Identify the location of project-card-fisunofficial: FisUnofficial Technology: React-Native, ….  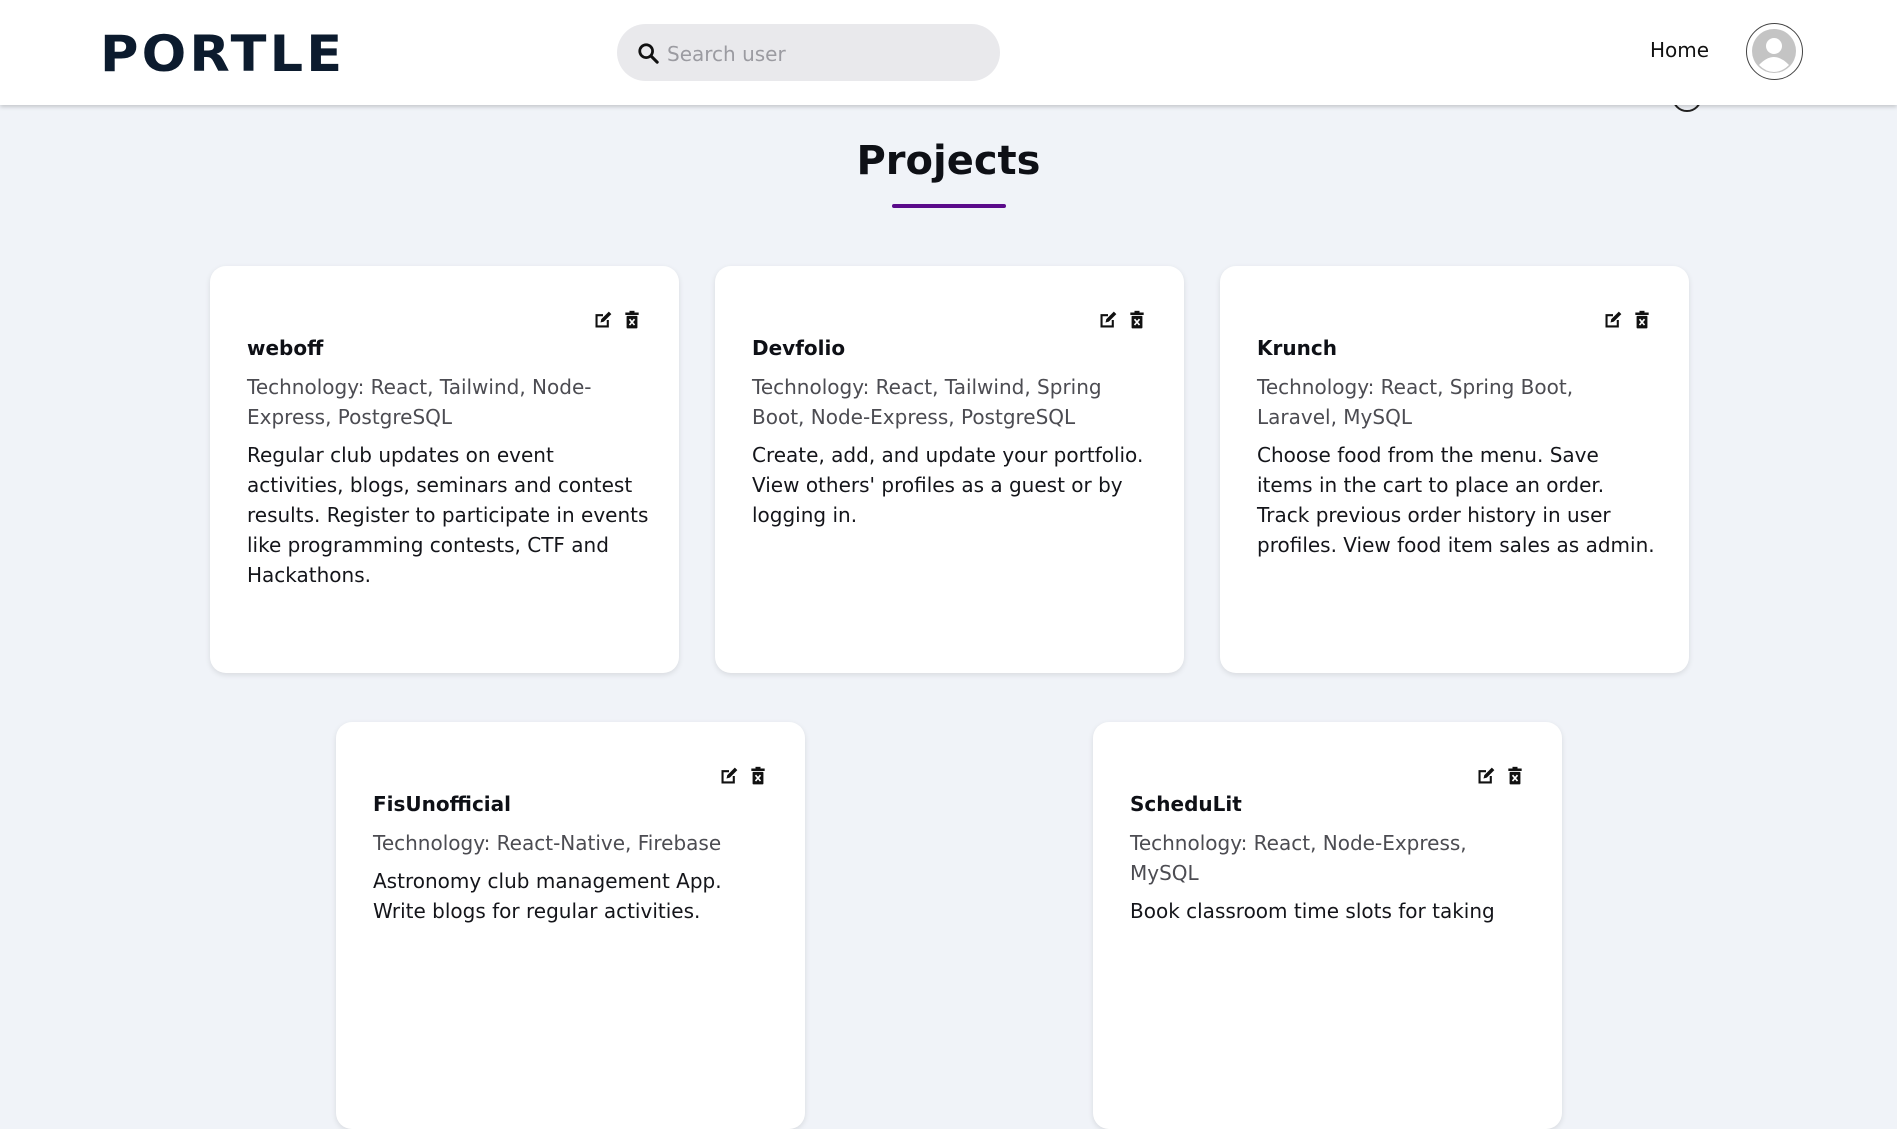
(570, 925).